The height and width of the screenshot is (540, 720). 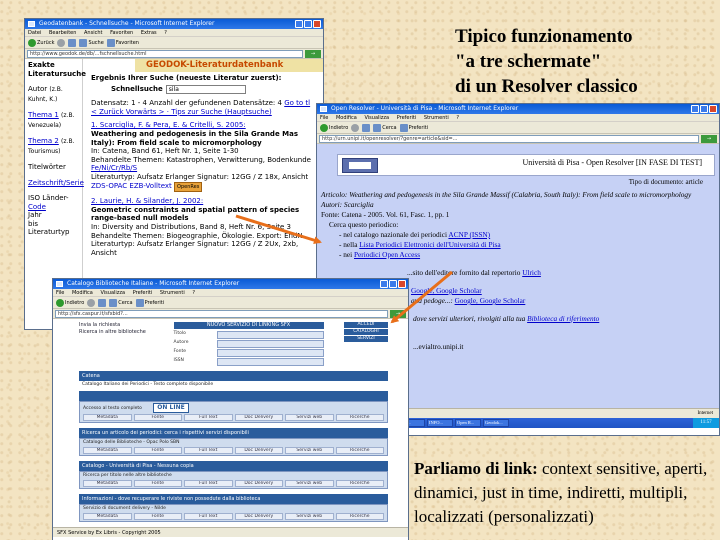 I want to click on thema1-link: Thema 1, so click(x=43, y=115).